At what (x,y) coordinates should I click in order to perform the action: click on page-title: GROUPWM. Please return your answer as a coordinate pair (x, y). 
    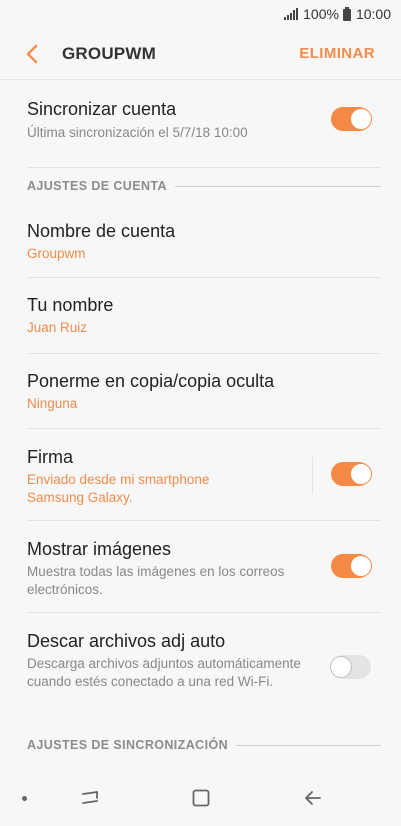
    Looking at the image, I should click on (109, 53).